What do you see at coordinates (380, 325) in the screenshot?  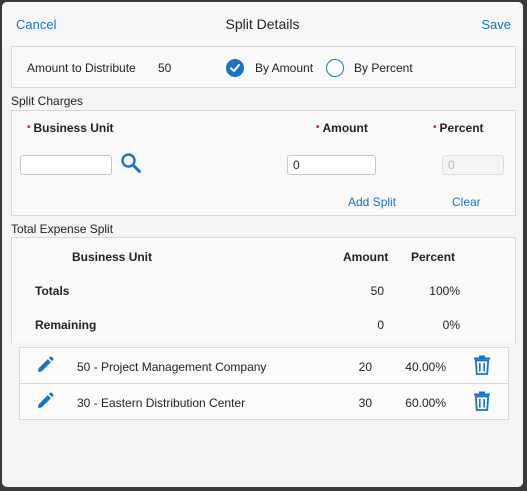 I see `remaining-amount: 0` at bounding box center [380, 325].